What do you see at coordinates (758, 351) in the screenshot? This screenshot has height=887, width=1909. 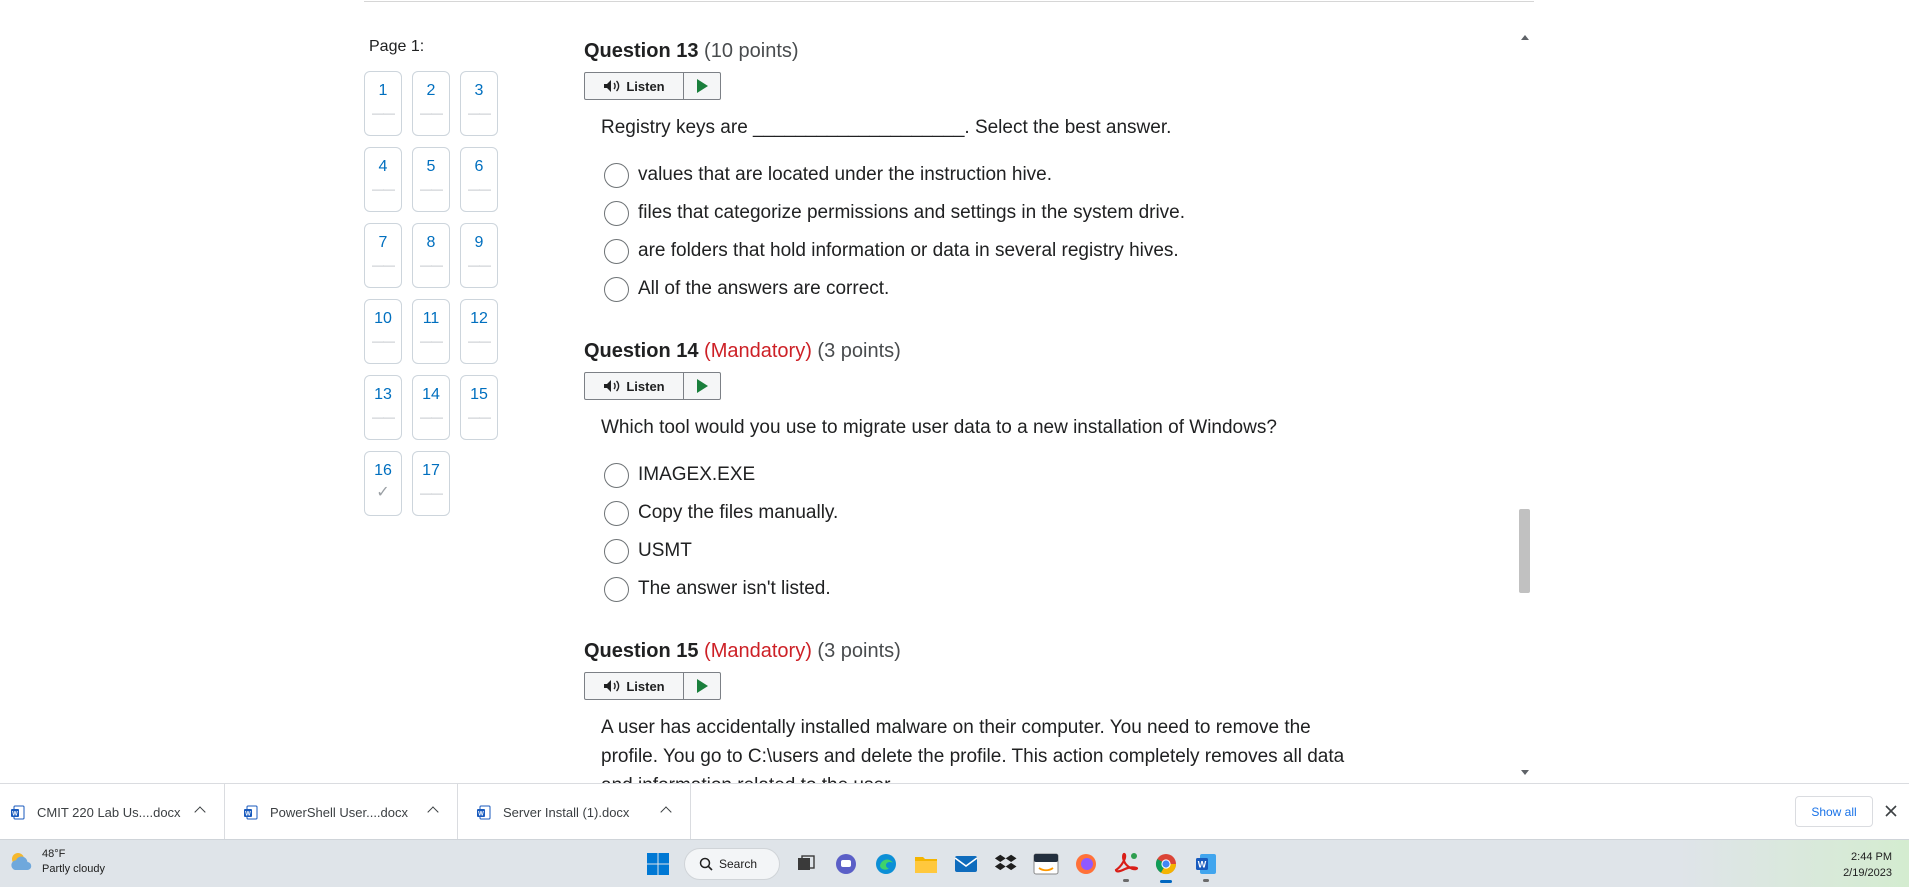 I see `mandatory-badge: (Mandatory)` at bounding box center [758, 351].